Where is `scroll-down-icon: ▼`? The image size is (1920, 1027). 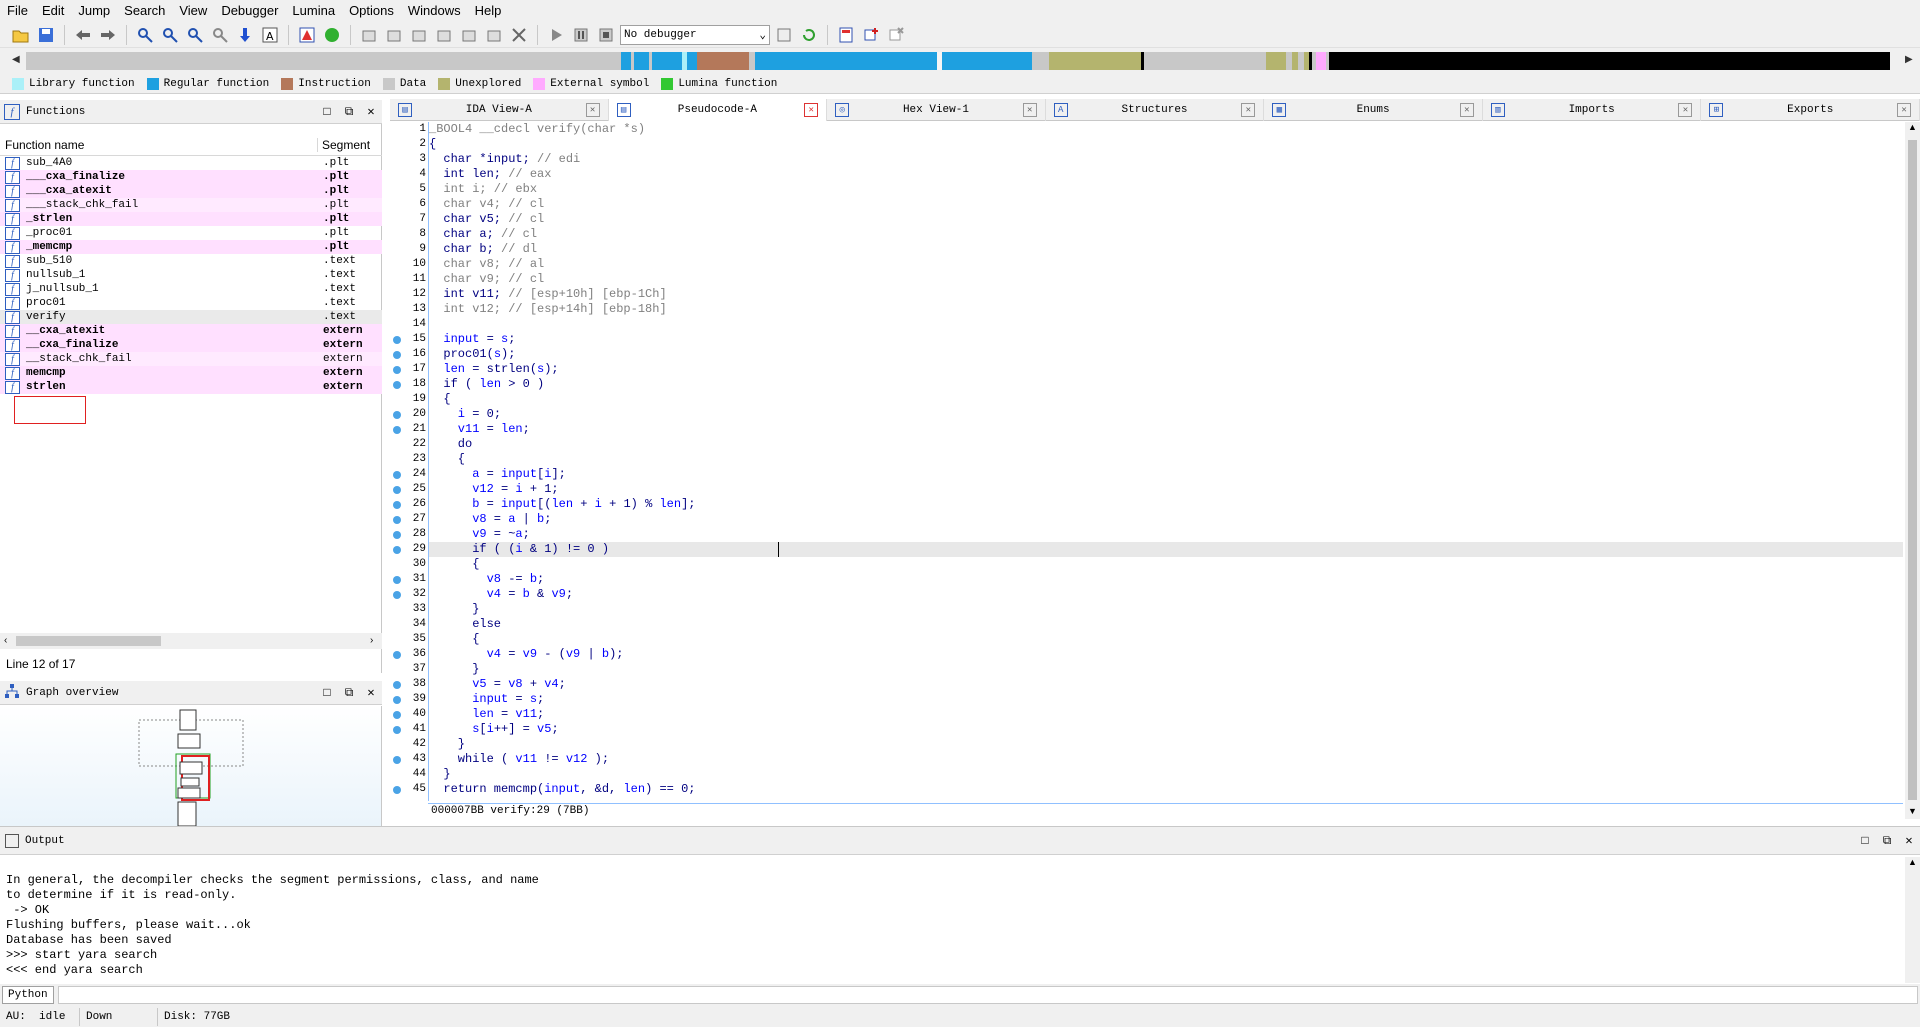 scroll-down-icon: ▼ is located at coordinates (1912, 811).